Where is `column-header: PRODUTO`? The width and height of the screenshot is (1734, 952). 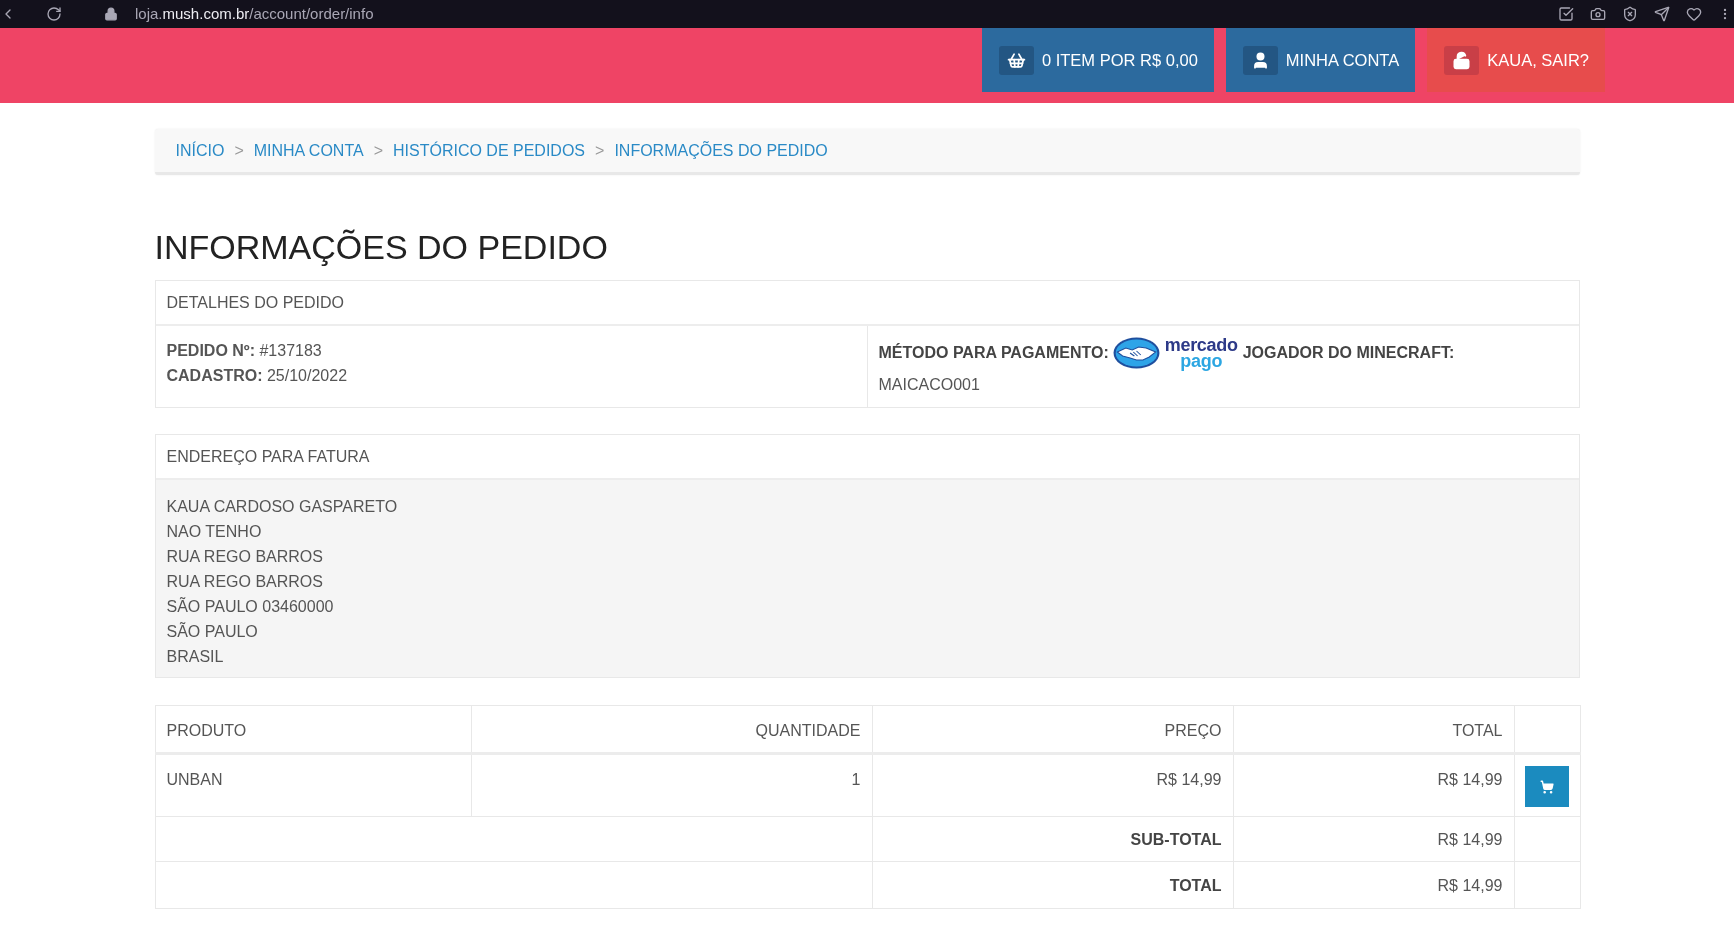 column-header: PRODUTO is located at coordinates (313, 729).